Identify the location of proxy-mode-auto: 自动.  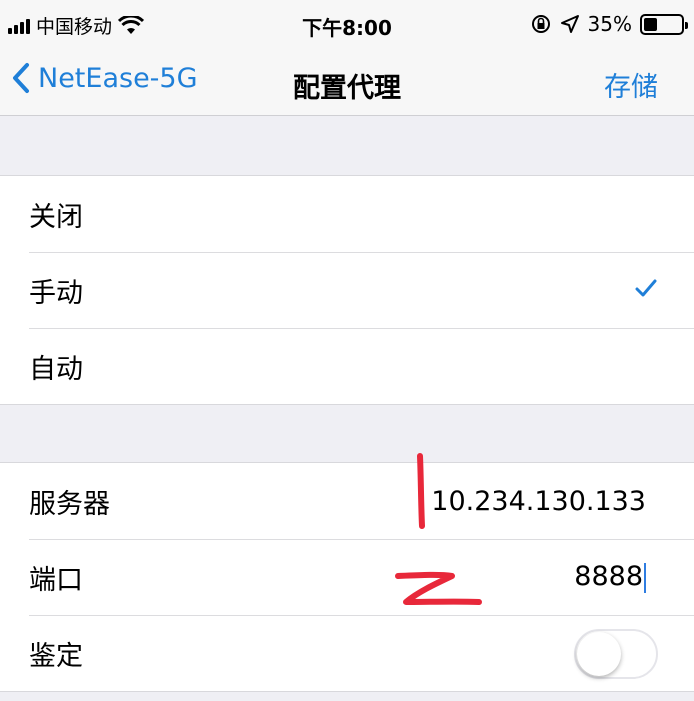
(347, 366).